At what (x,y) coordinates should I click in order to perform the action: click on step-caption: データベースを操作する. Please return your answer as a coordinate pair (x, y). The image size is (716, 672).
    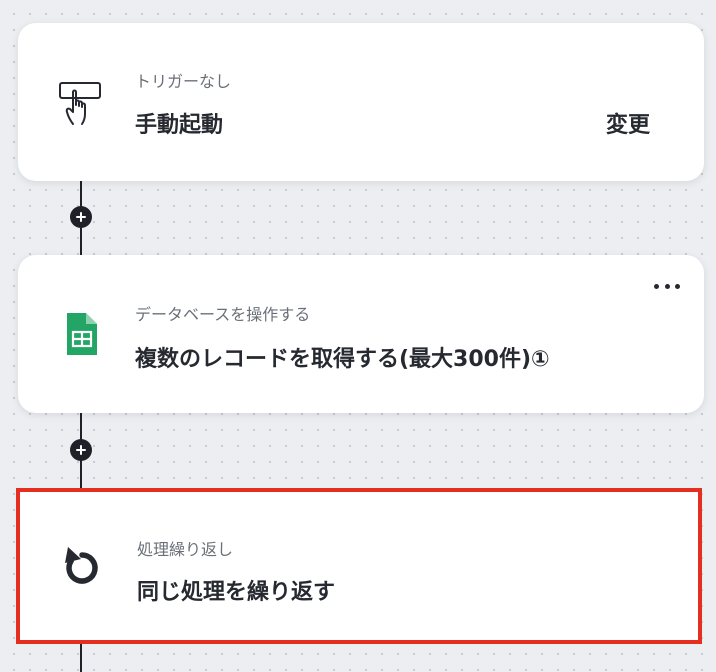
    Looking at the image, I should click on (223, 314).